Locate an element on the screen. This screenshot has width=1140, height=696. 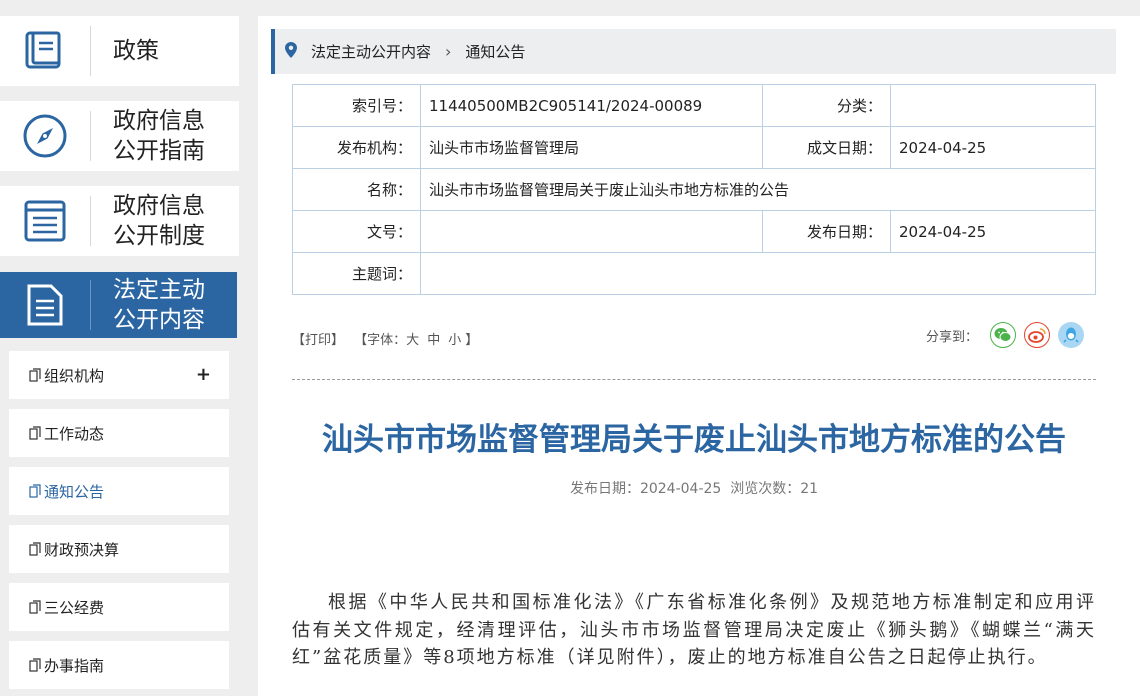
sidebar-item-statutory: 法定主动 公开内容 is located at coordinates (118, 305).